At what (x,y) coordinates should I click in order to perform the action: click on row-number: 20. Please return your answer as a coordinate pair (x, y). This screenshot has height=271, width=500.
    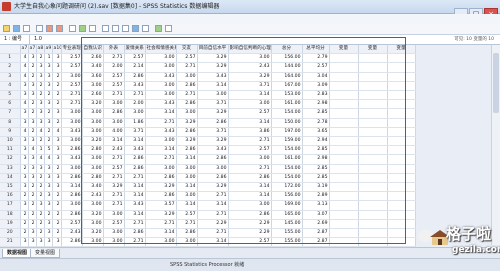
    Looking at the image, I should click on (10, 233).